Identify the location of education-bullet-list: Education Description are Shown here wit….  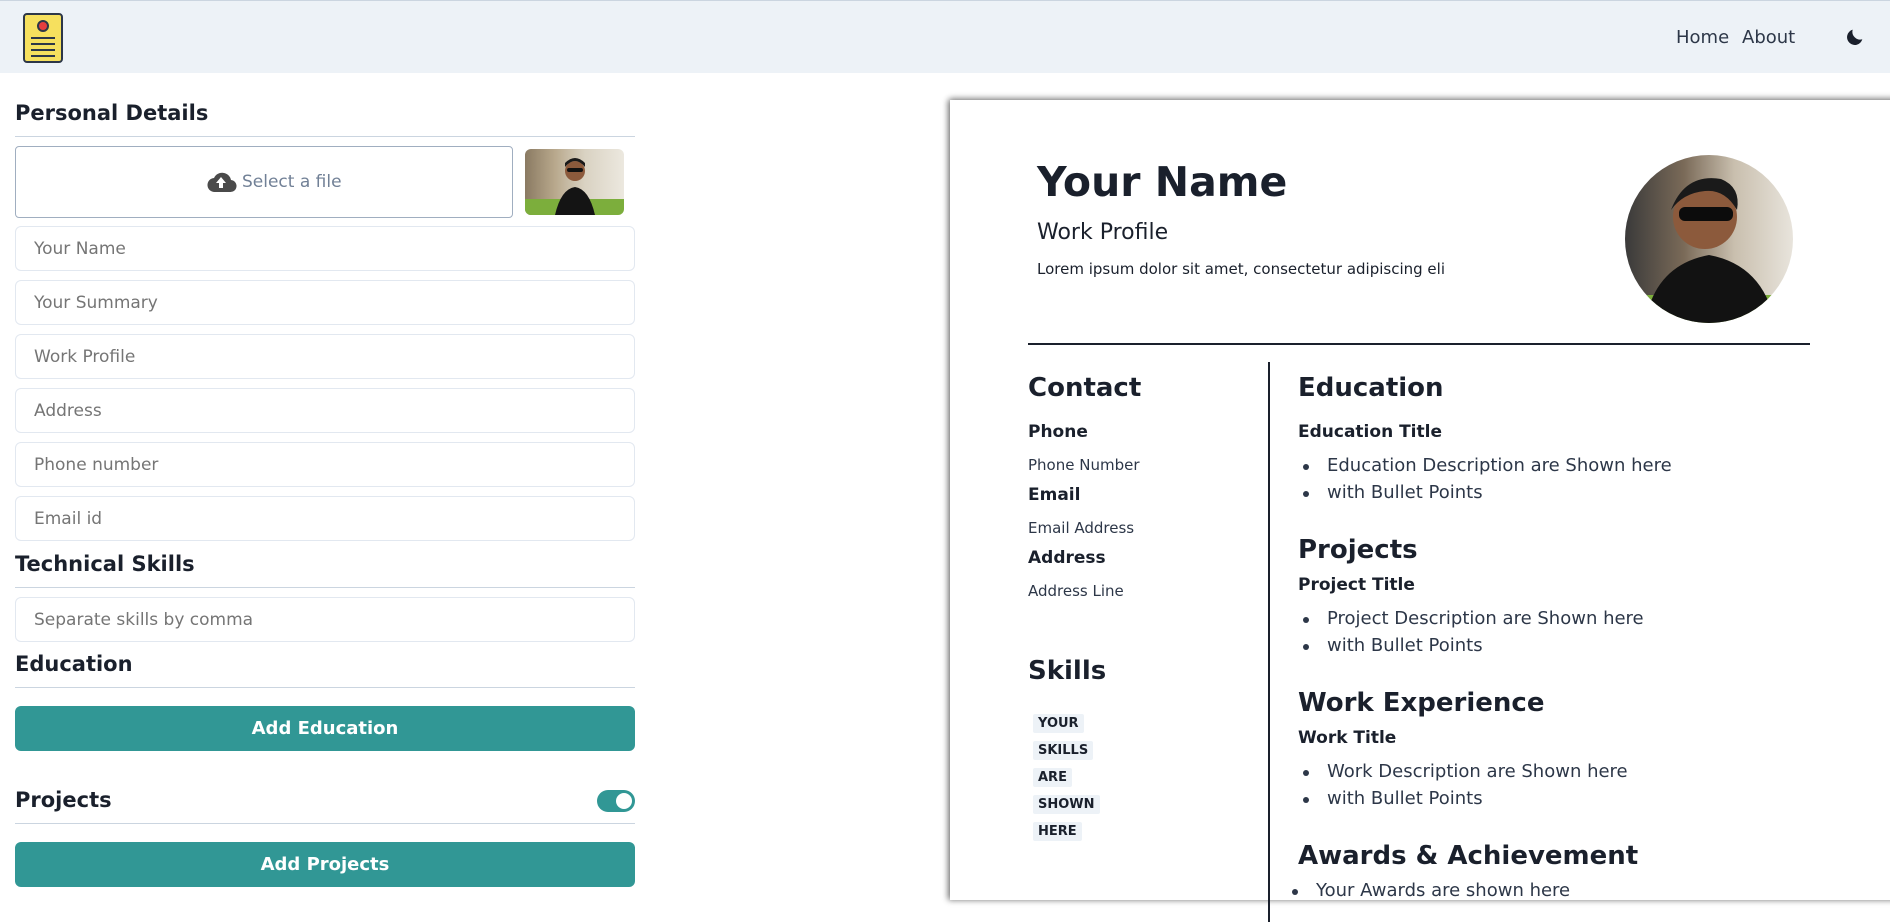
(1487, 482).